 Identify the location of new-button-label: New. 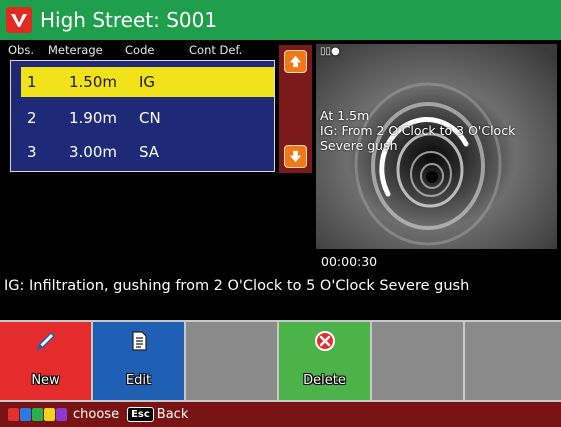
(45, 380).